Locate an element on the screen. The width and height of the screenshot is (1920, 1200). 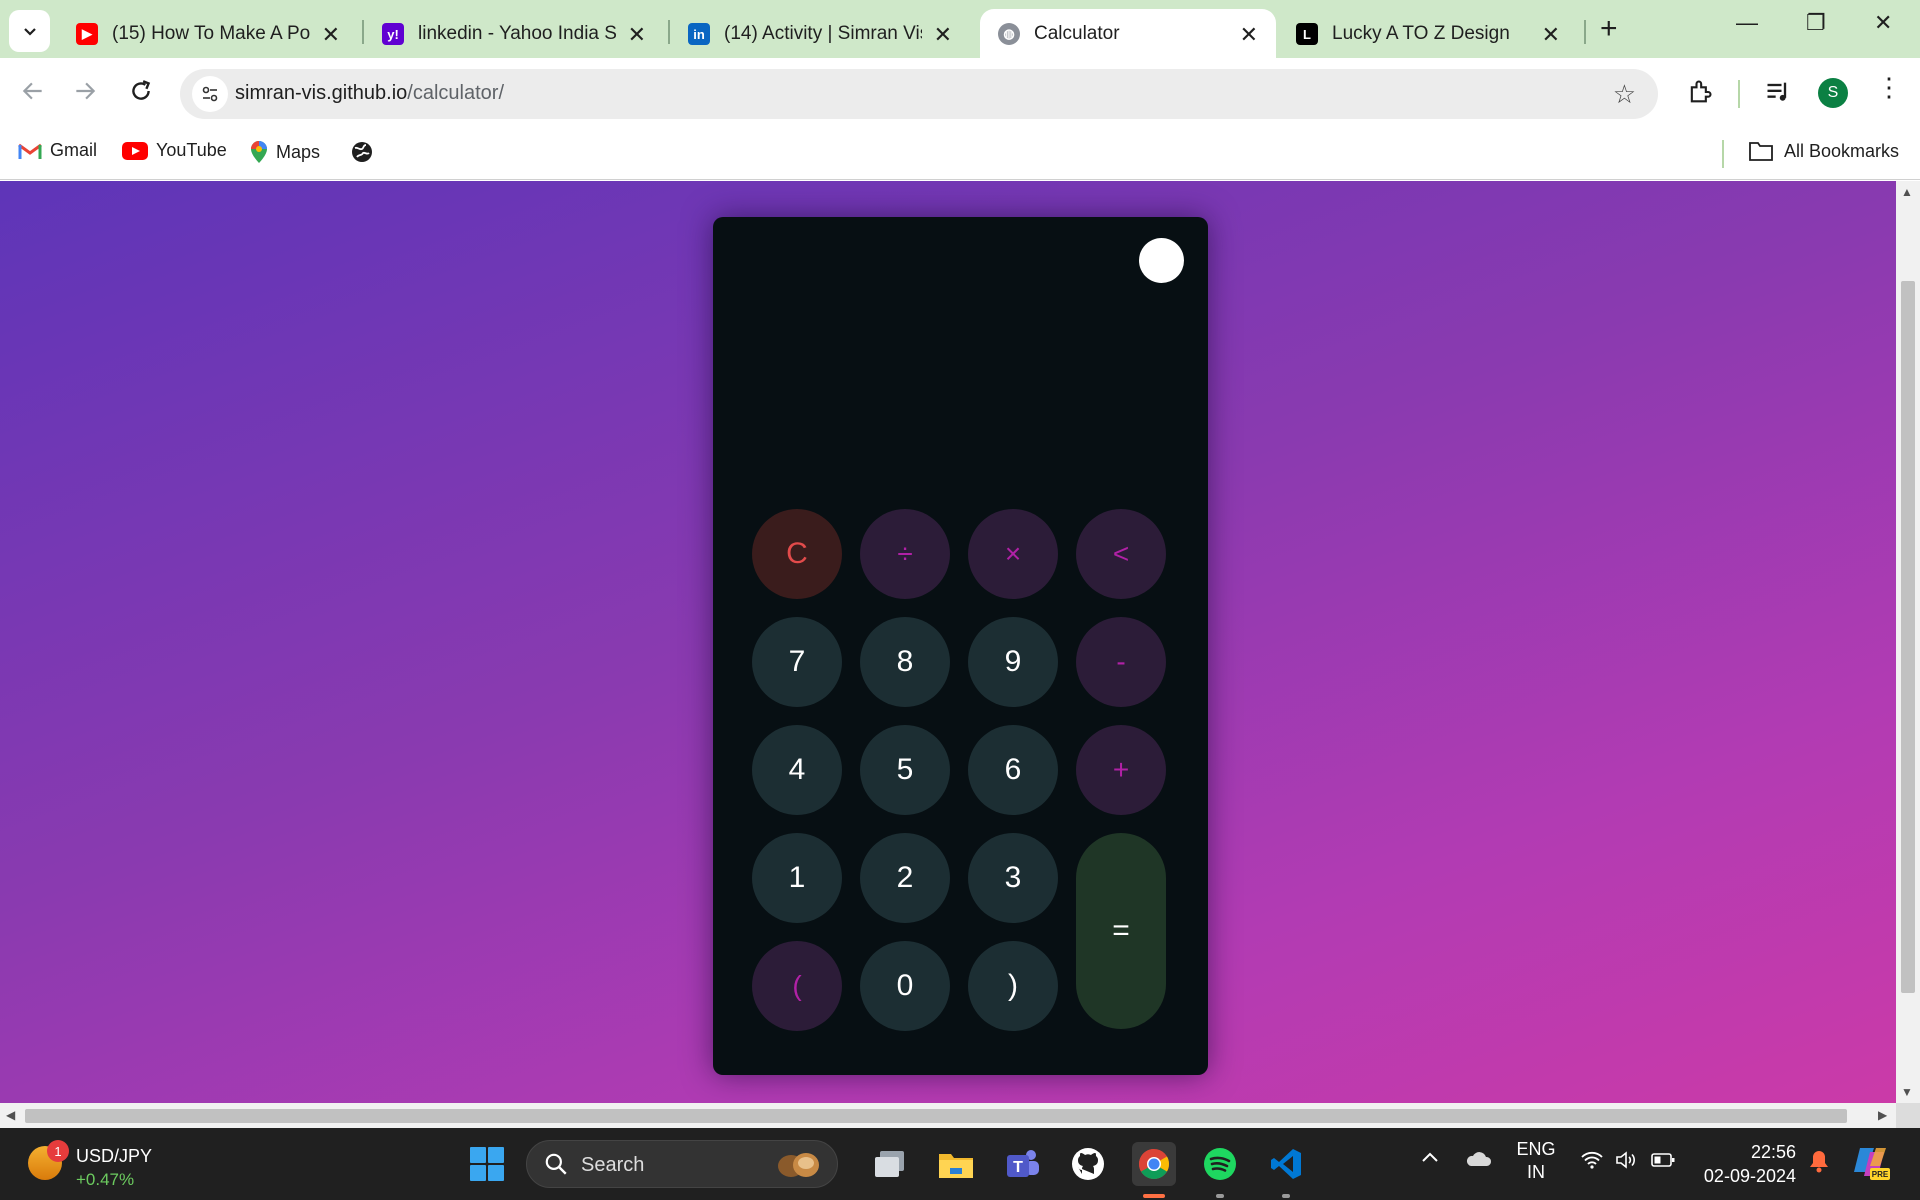
scroll-down-icon: ▼ is located at coordinates (1907, 1092).